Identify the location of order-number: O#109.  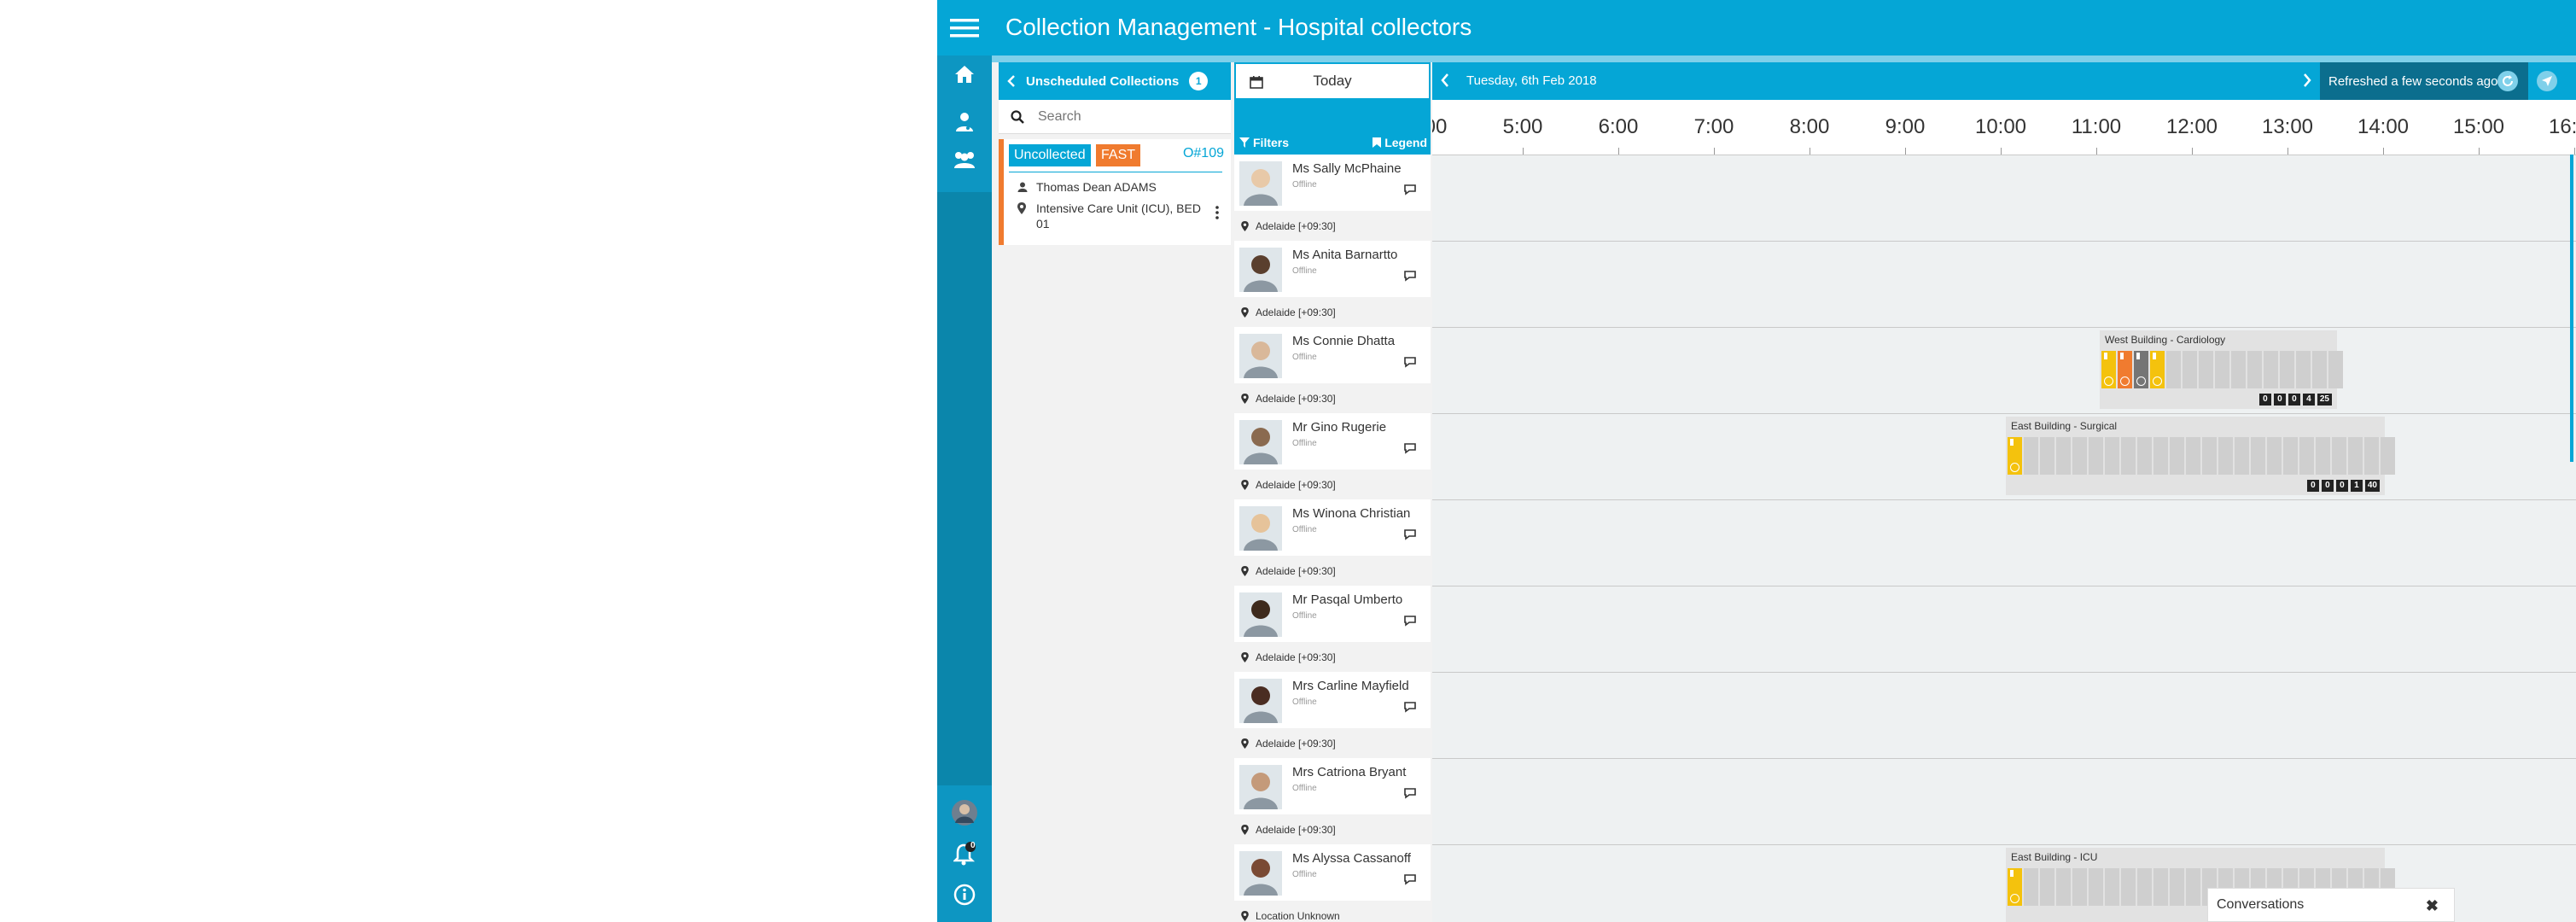
(1203, 153).